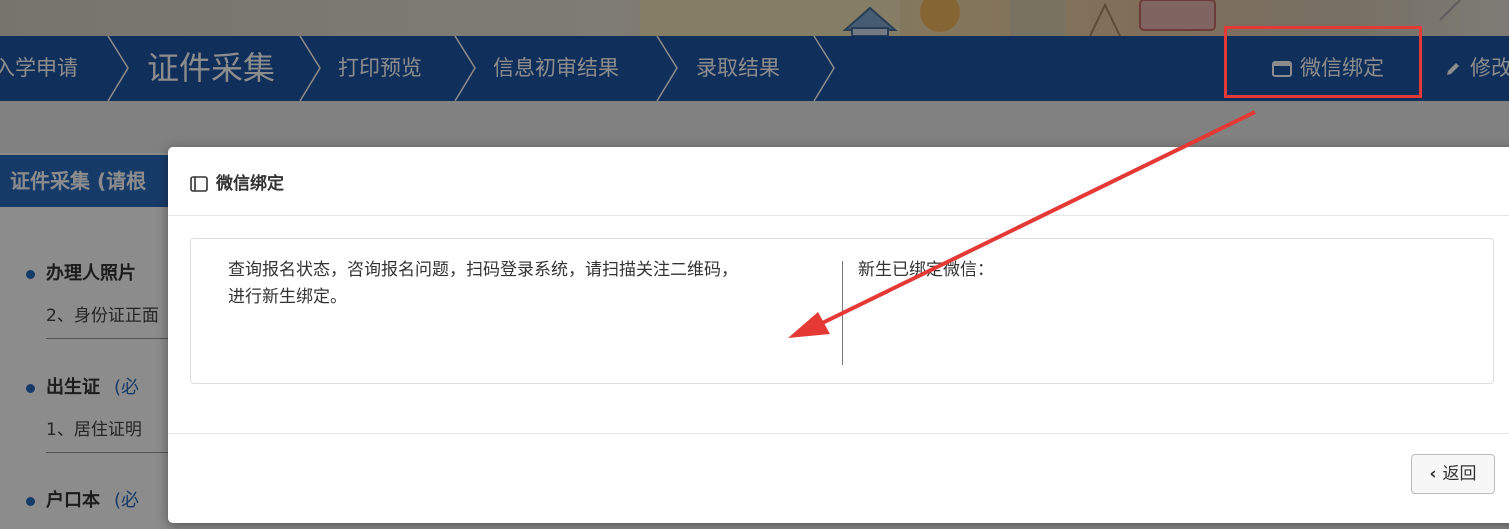 This screenshot has height=529, width=1509. Describe the element at coordinates (1433, 474) in the screenshot. I see `chevron-left-icon: ‹` at that location.